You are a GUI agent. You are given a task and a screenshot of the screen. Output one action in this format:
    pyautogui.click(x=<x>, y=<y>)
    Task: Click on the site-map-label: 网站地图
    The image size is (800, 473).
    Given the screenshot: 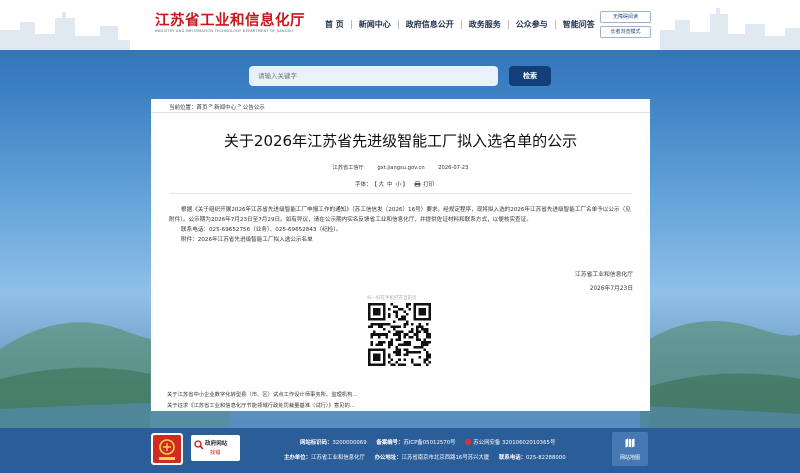 What is the action you would take?
    pyautogui.click(x=629, y=458)
    